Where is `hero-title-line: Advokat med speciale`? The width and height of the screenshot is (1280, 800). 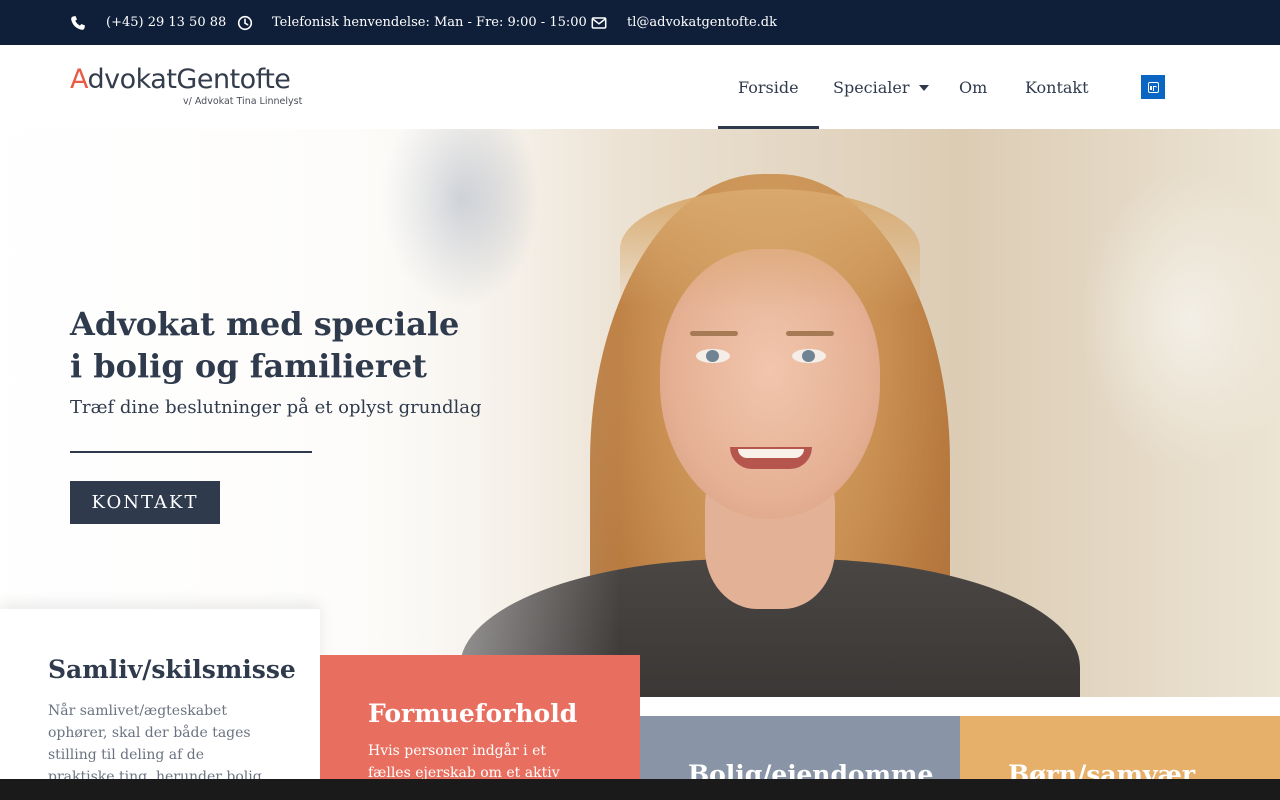
hero-title-line: Advokat med speciale is located at coordinates (265, 324).